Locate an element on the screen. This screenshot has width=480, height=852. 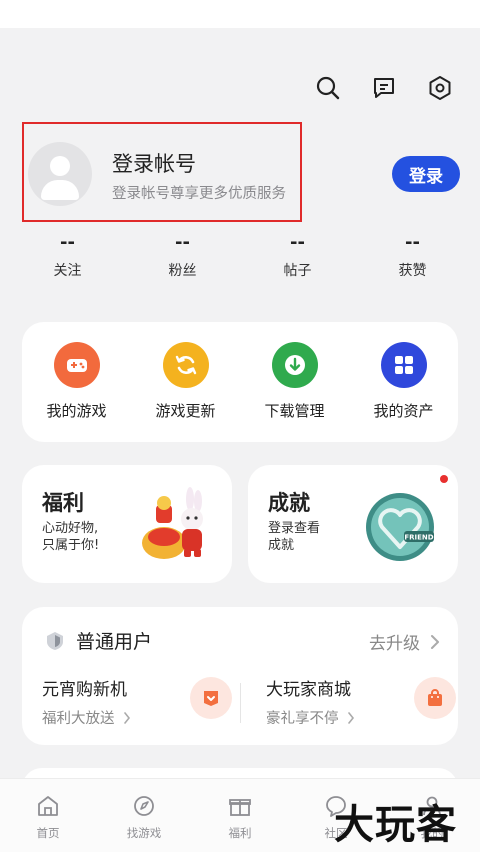
tab-find-games: 找游戏 is located at coordinates (144, 822).